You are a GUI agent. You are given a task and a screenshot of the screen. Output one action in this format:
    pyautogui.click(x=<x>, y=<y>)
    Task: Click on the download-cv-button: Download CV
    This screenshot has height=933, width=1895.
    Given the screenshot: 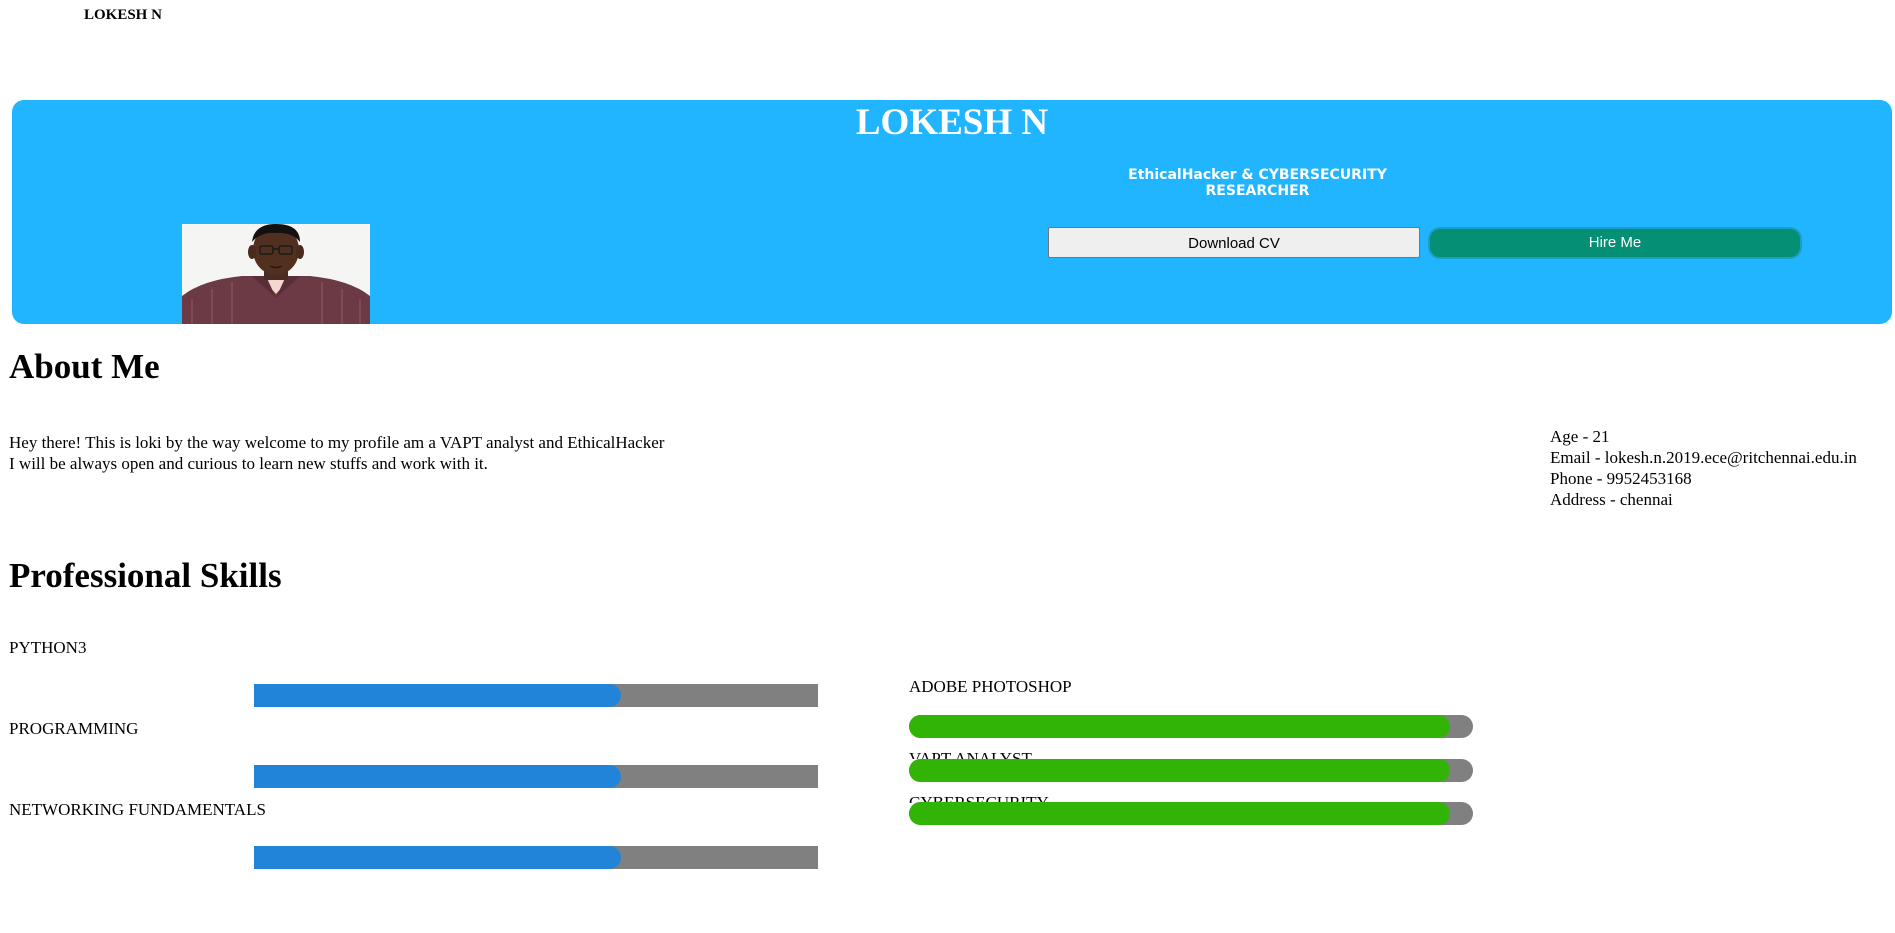 What is the action you would take?
    pyautogui.click(x=1234, y=242)
    